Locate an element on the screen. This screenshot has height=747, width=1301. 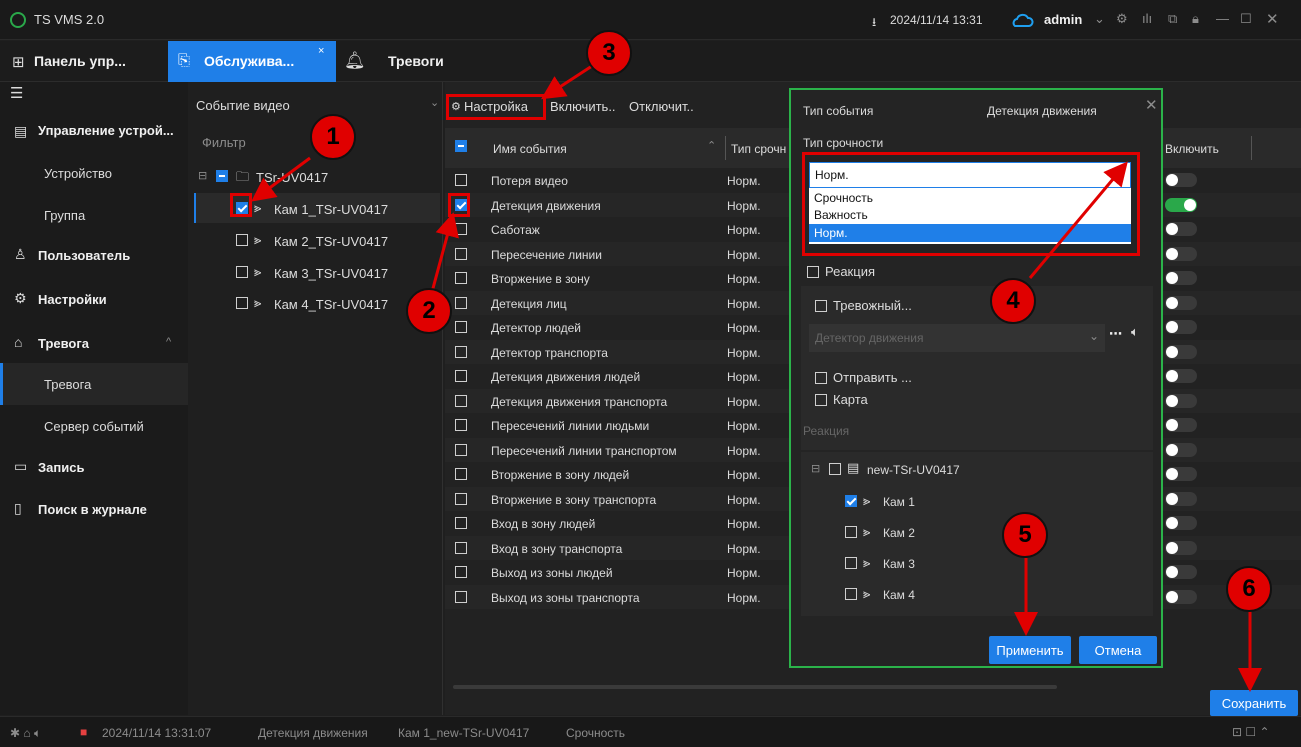
annotation-marker-5: 5 is located at coordinates (1025, 535).